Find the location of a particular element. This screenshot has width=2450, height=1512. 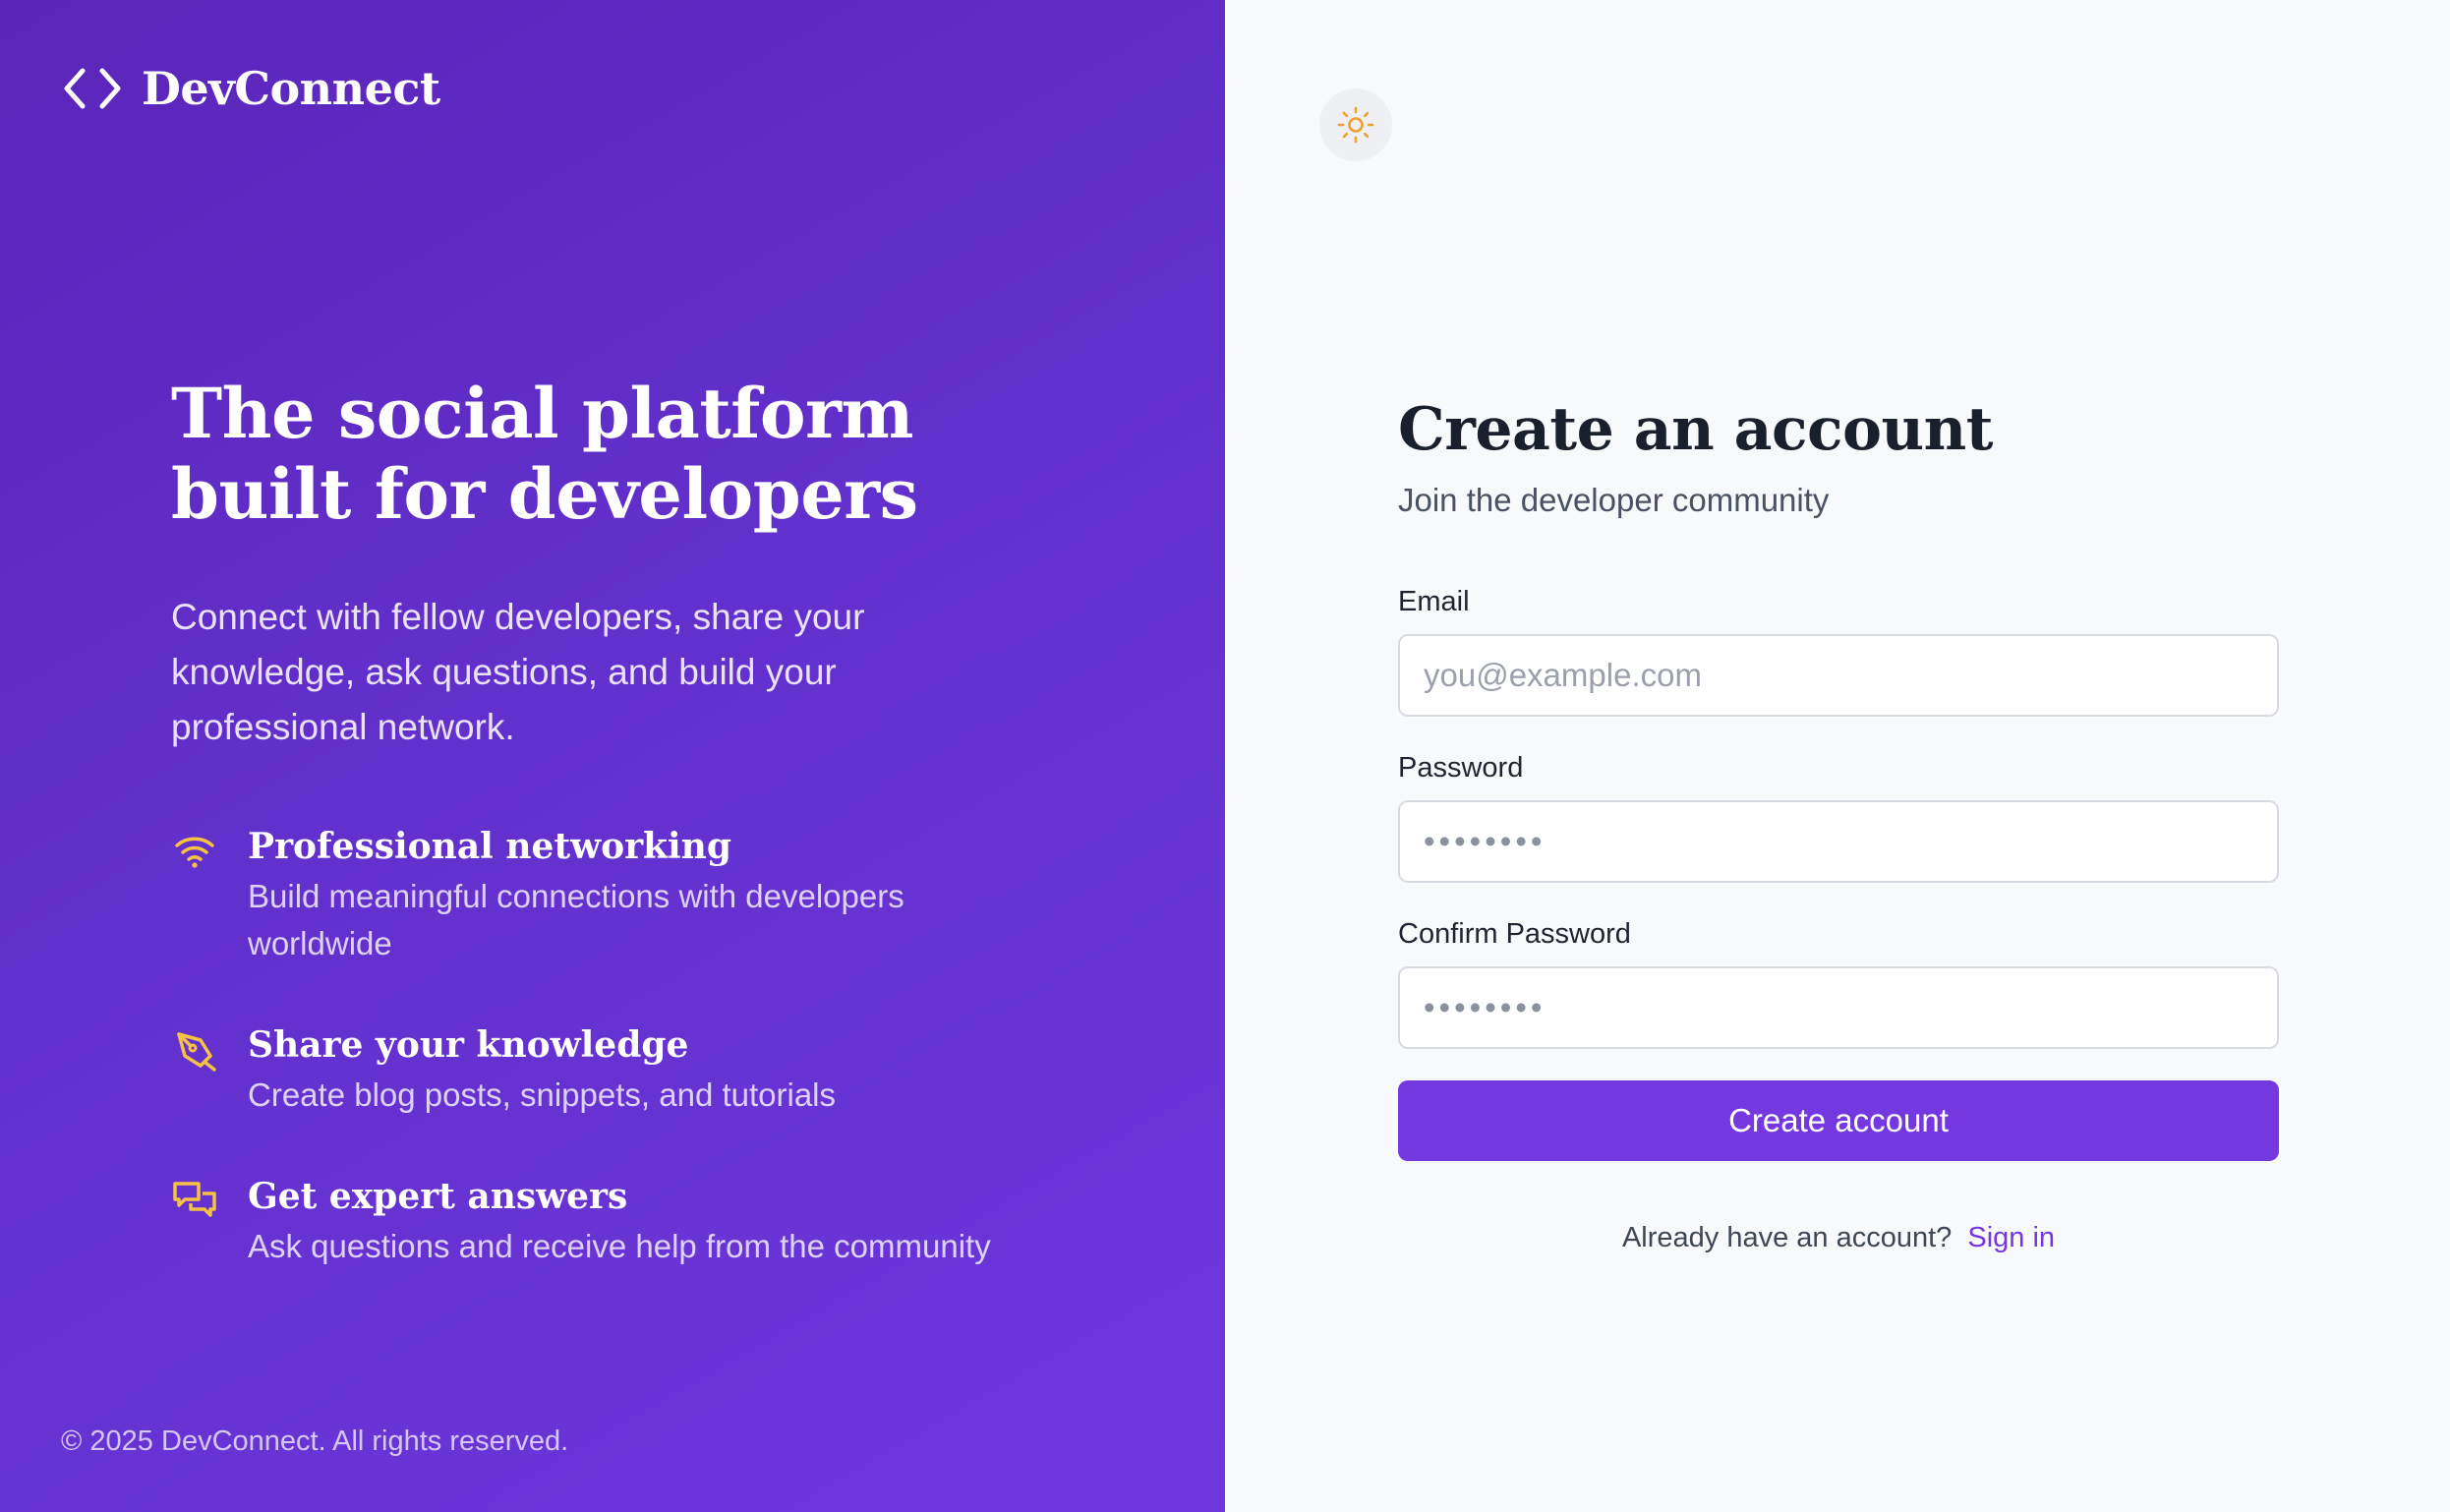

email-field-group: Email is located at coordinates (1838, 651).